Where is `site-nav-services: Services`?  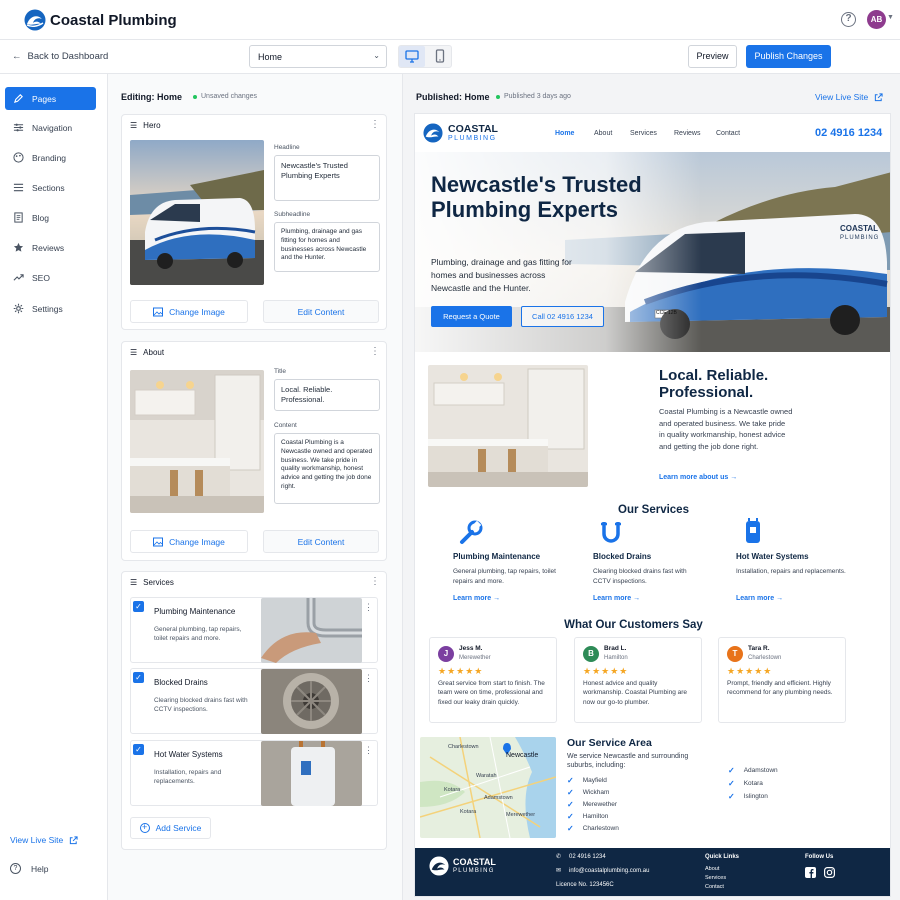
site-nav-services: Services is located at coordinates (643, 133).